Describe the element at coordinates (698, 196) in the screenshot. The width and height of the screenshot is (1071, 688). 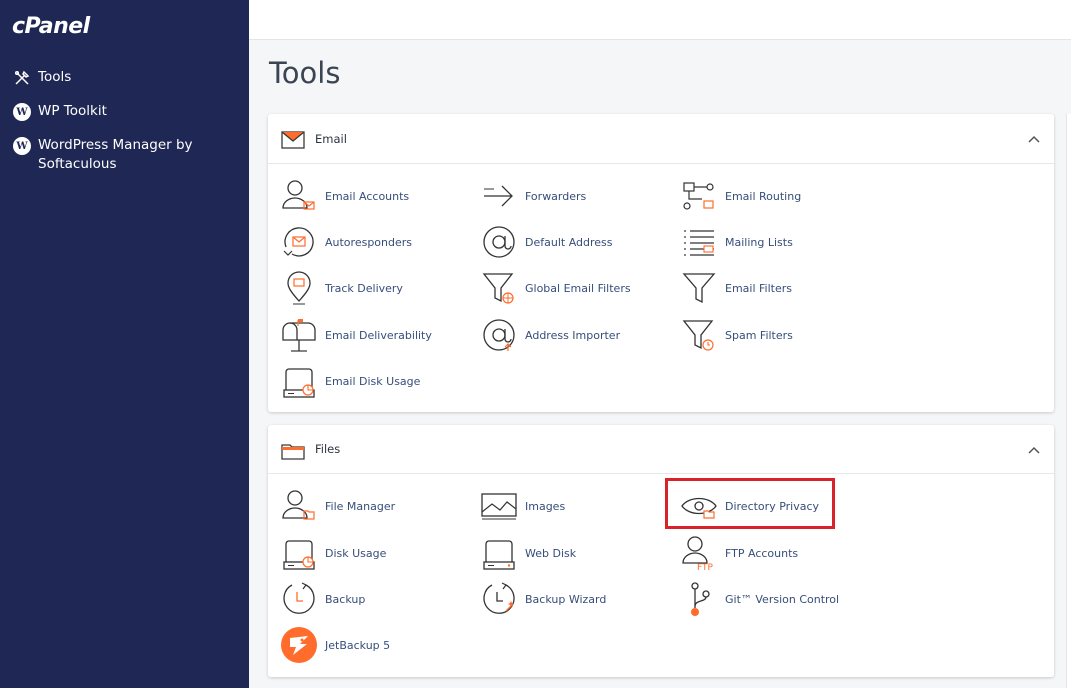
I see `routing-icon` at that location.